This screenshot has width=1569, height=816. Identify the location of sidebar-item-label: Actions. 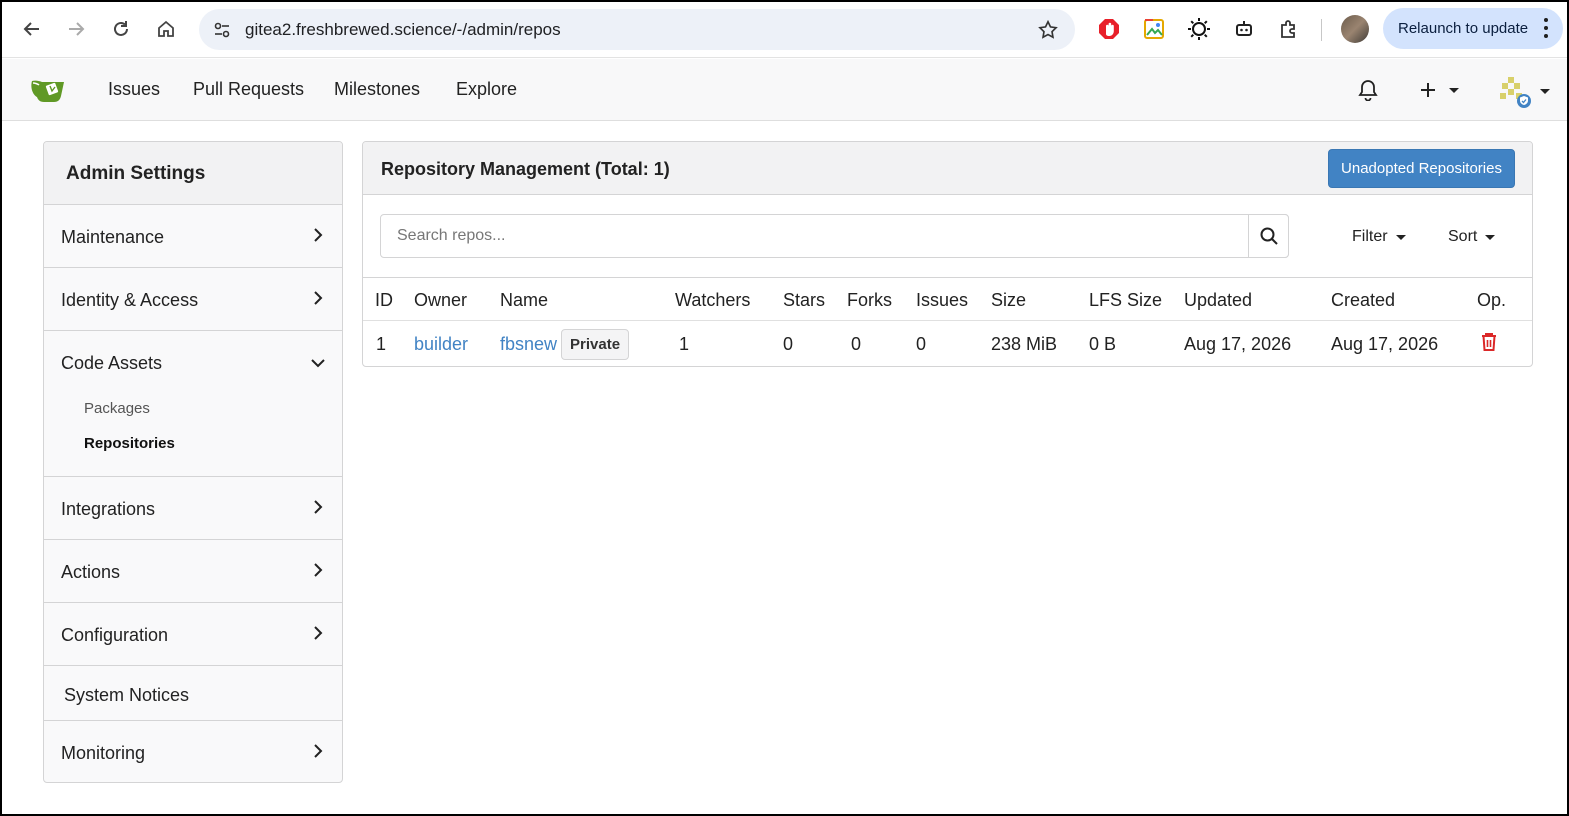
(91, 572).